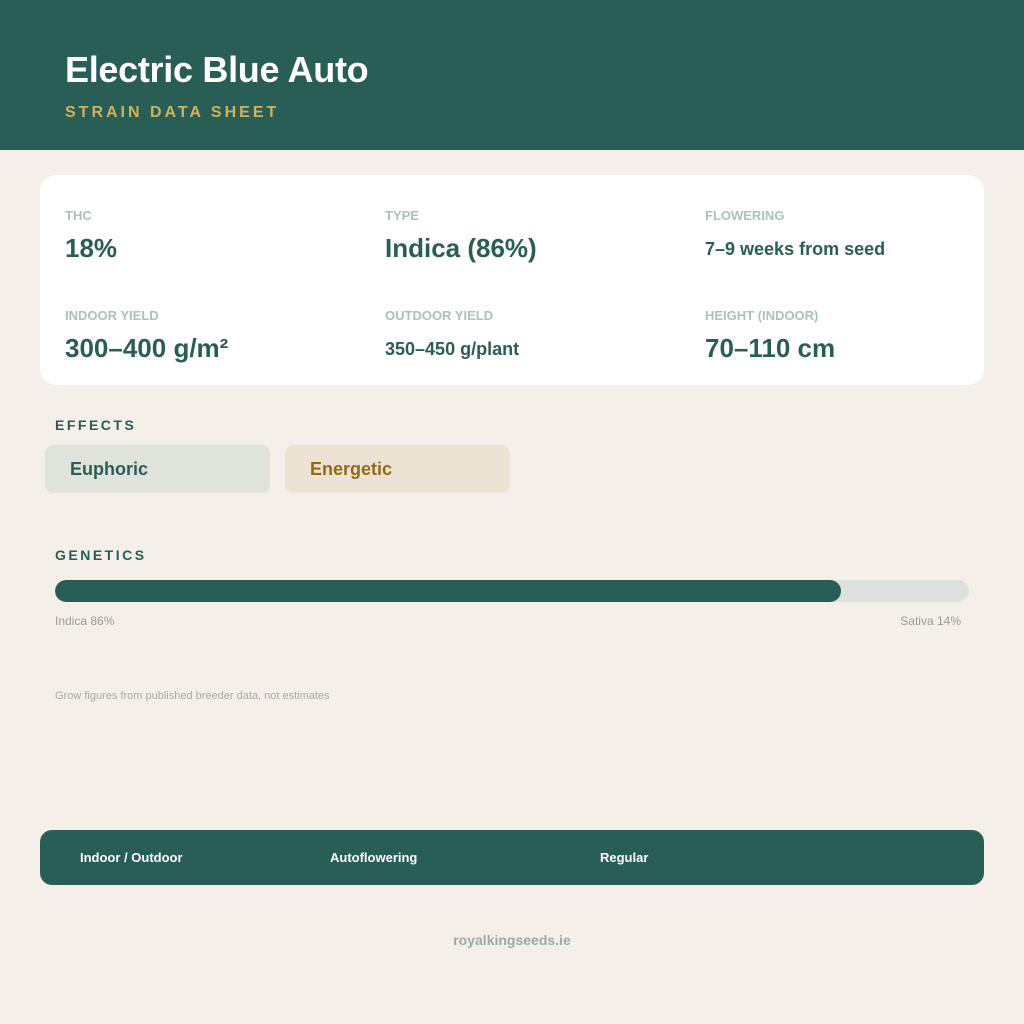  Describe the element at coordinates (762, 315) in the screenshot. I see `stat-label: HEIGHT (INDOOR)` at that location.